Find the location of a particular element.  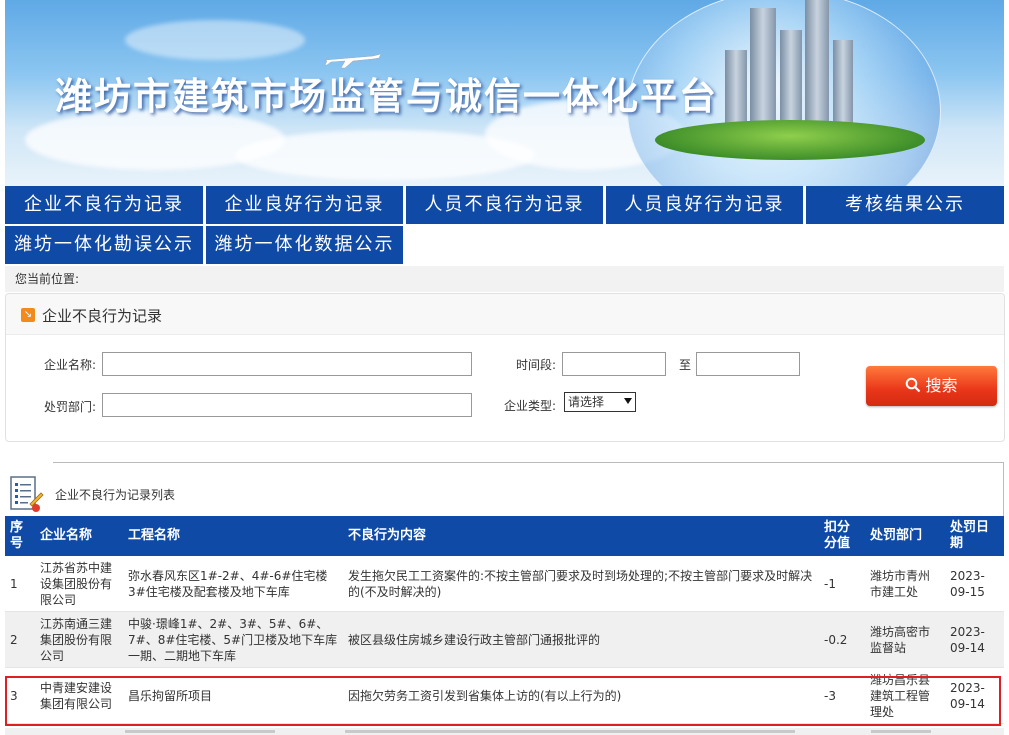

cell-no: 2 is located at coordinates (20, 639).